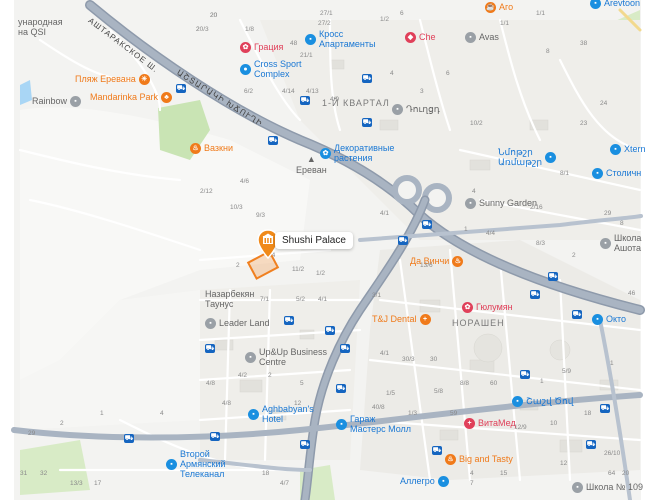 The height and width of the screenshot is (500, 655). What do you see at coordinates (288, 91) in the screenshot?
I see `house-number: 4/14` at bounding box center [288, 91].